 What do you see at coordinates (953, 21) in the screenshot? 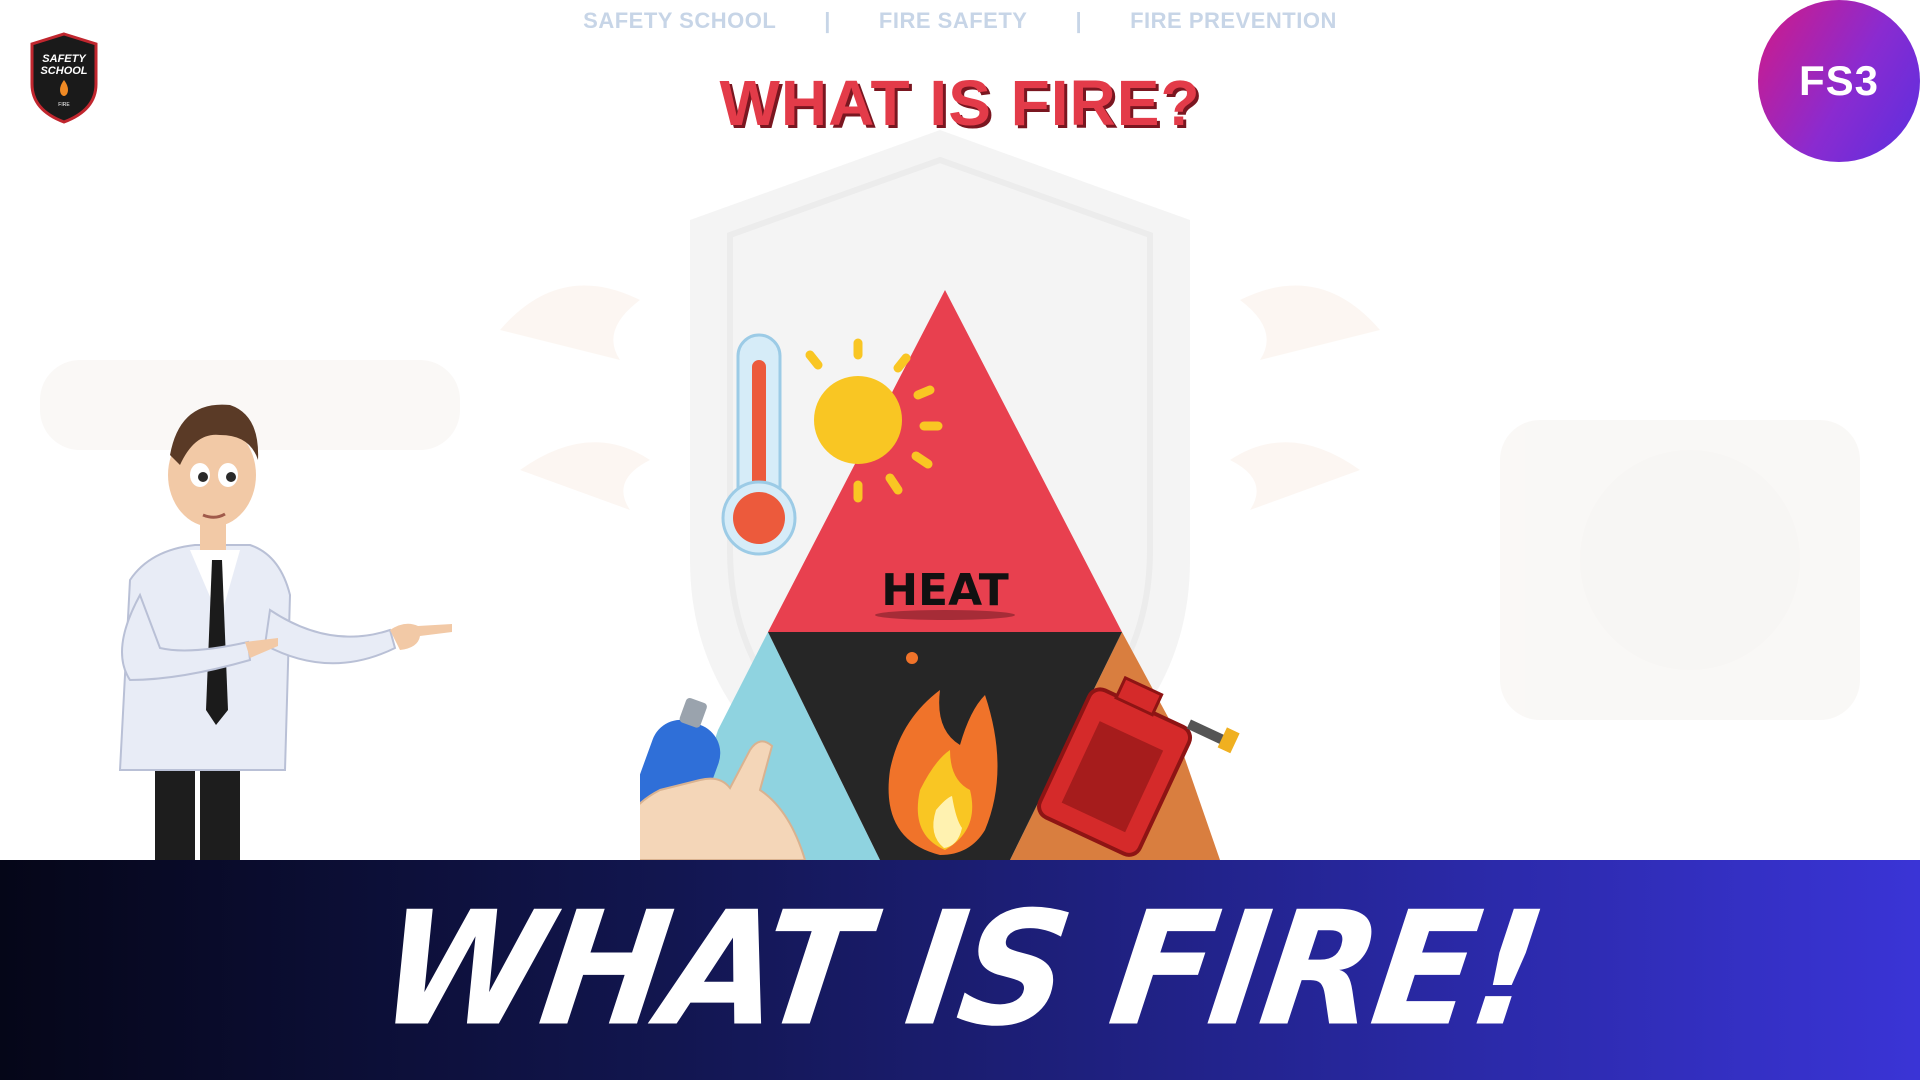
I see `nav-item-fire-safety: FIRE SAFETY` at bounding box center [953, 21].